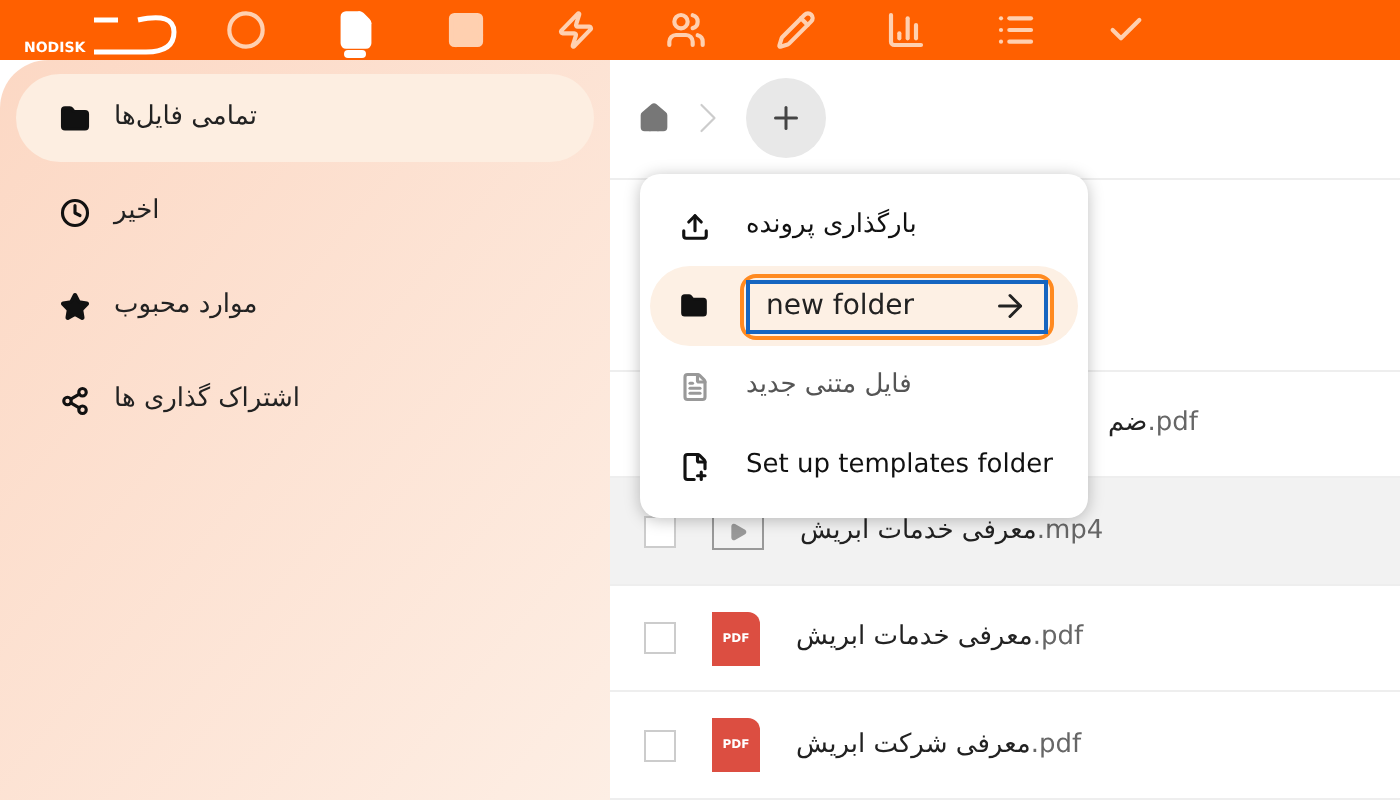 Image resolution: width=1400 pixels, height=800 pixels. I want to click on chart-icon, so click(905, 30).